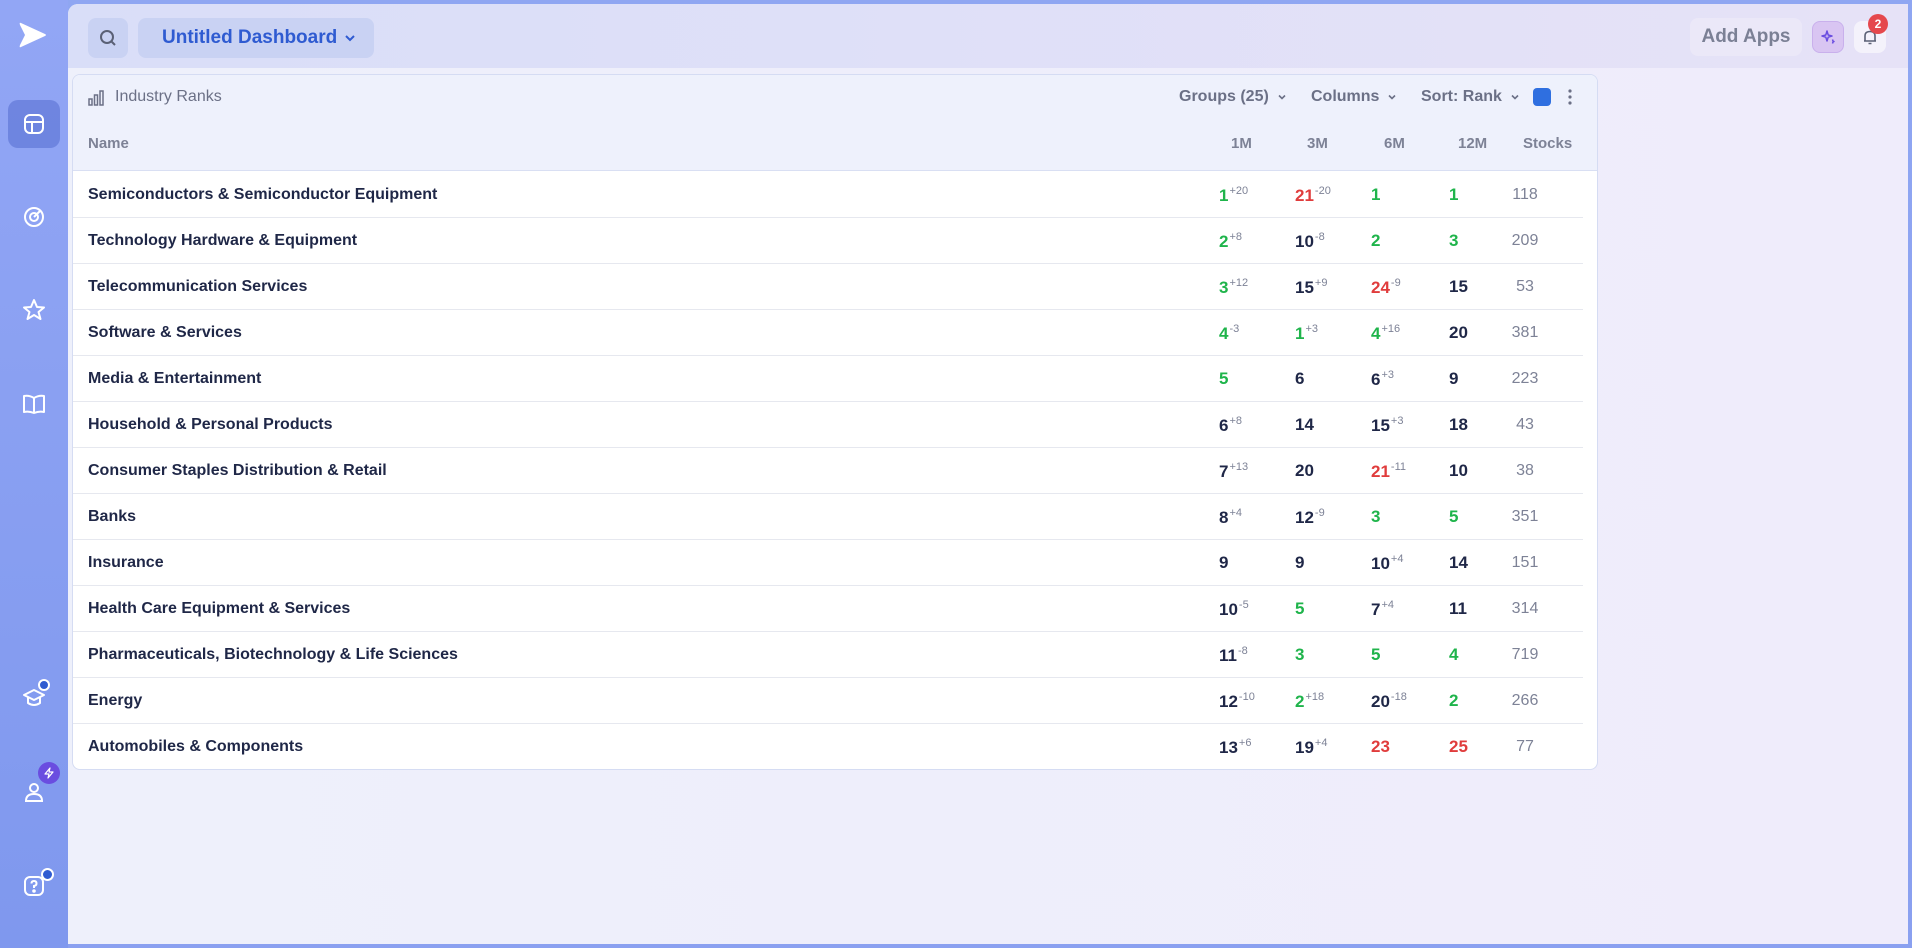 This screenshot has width=1912, height=948. Describe the element at coordinates (1453, 379) in the screenshot. I see `rank-cell-m12: 9` at that location.